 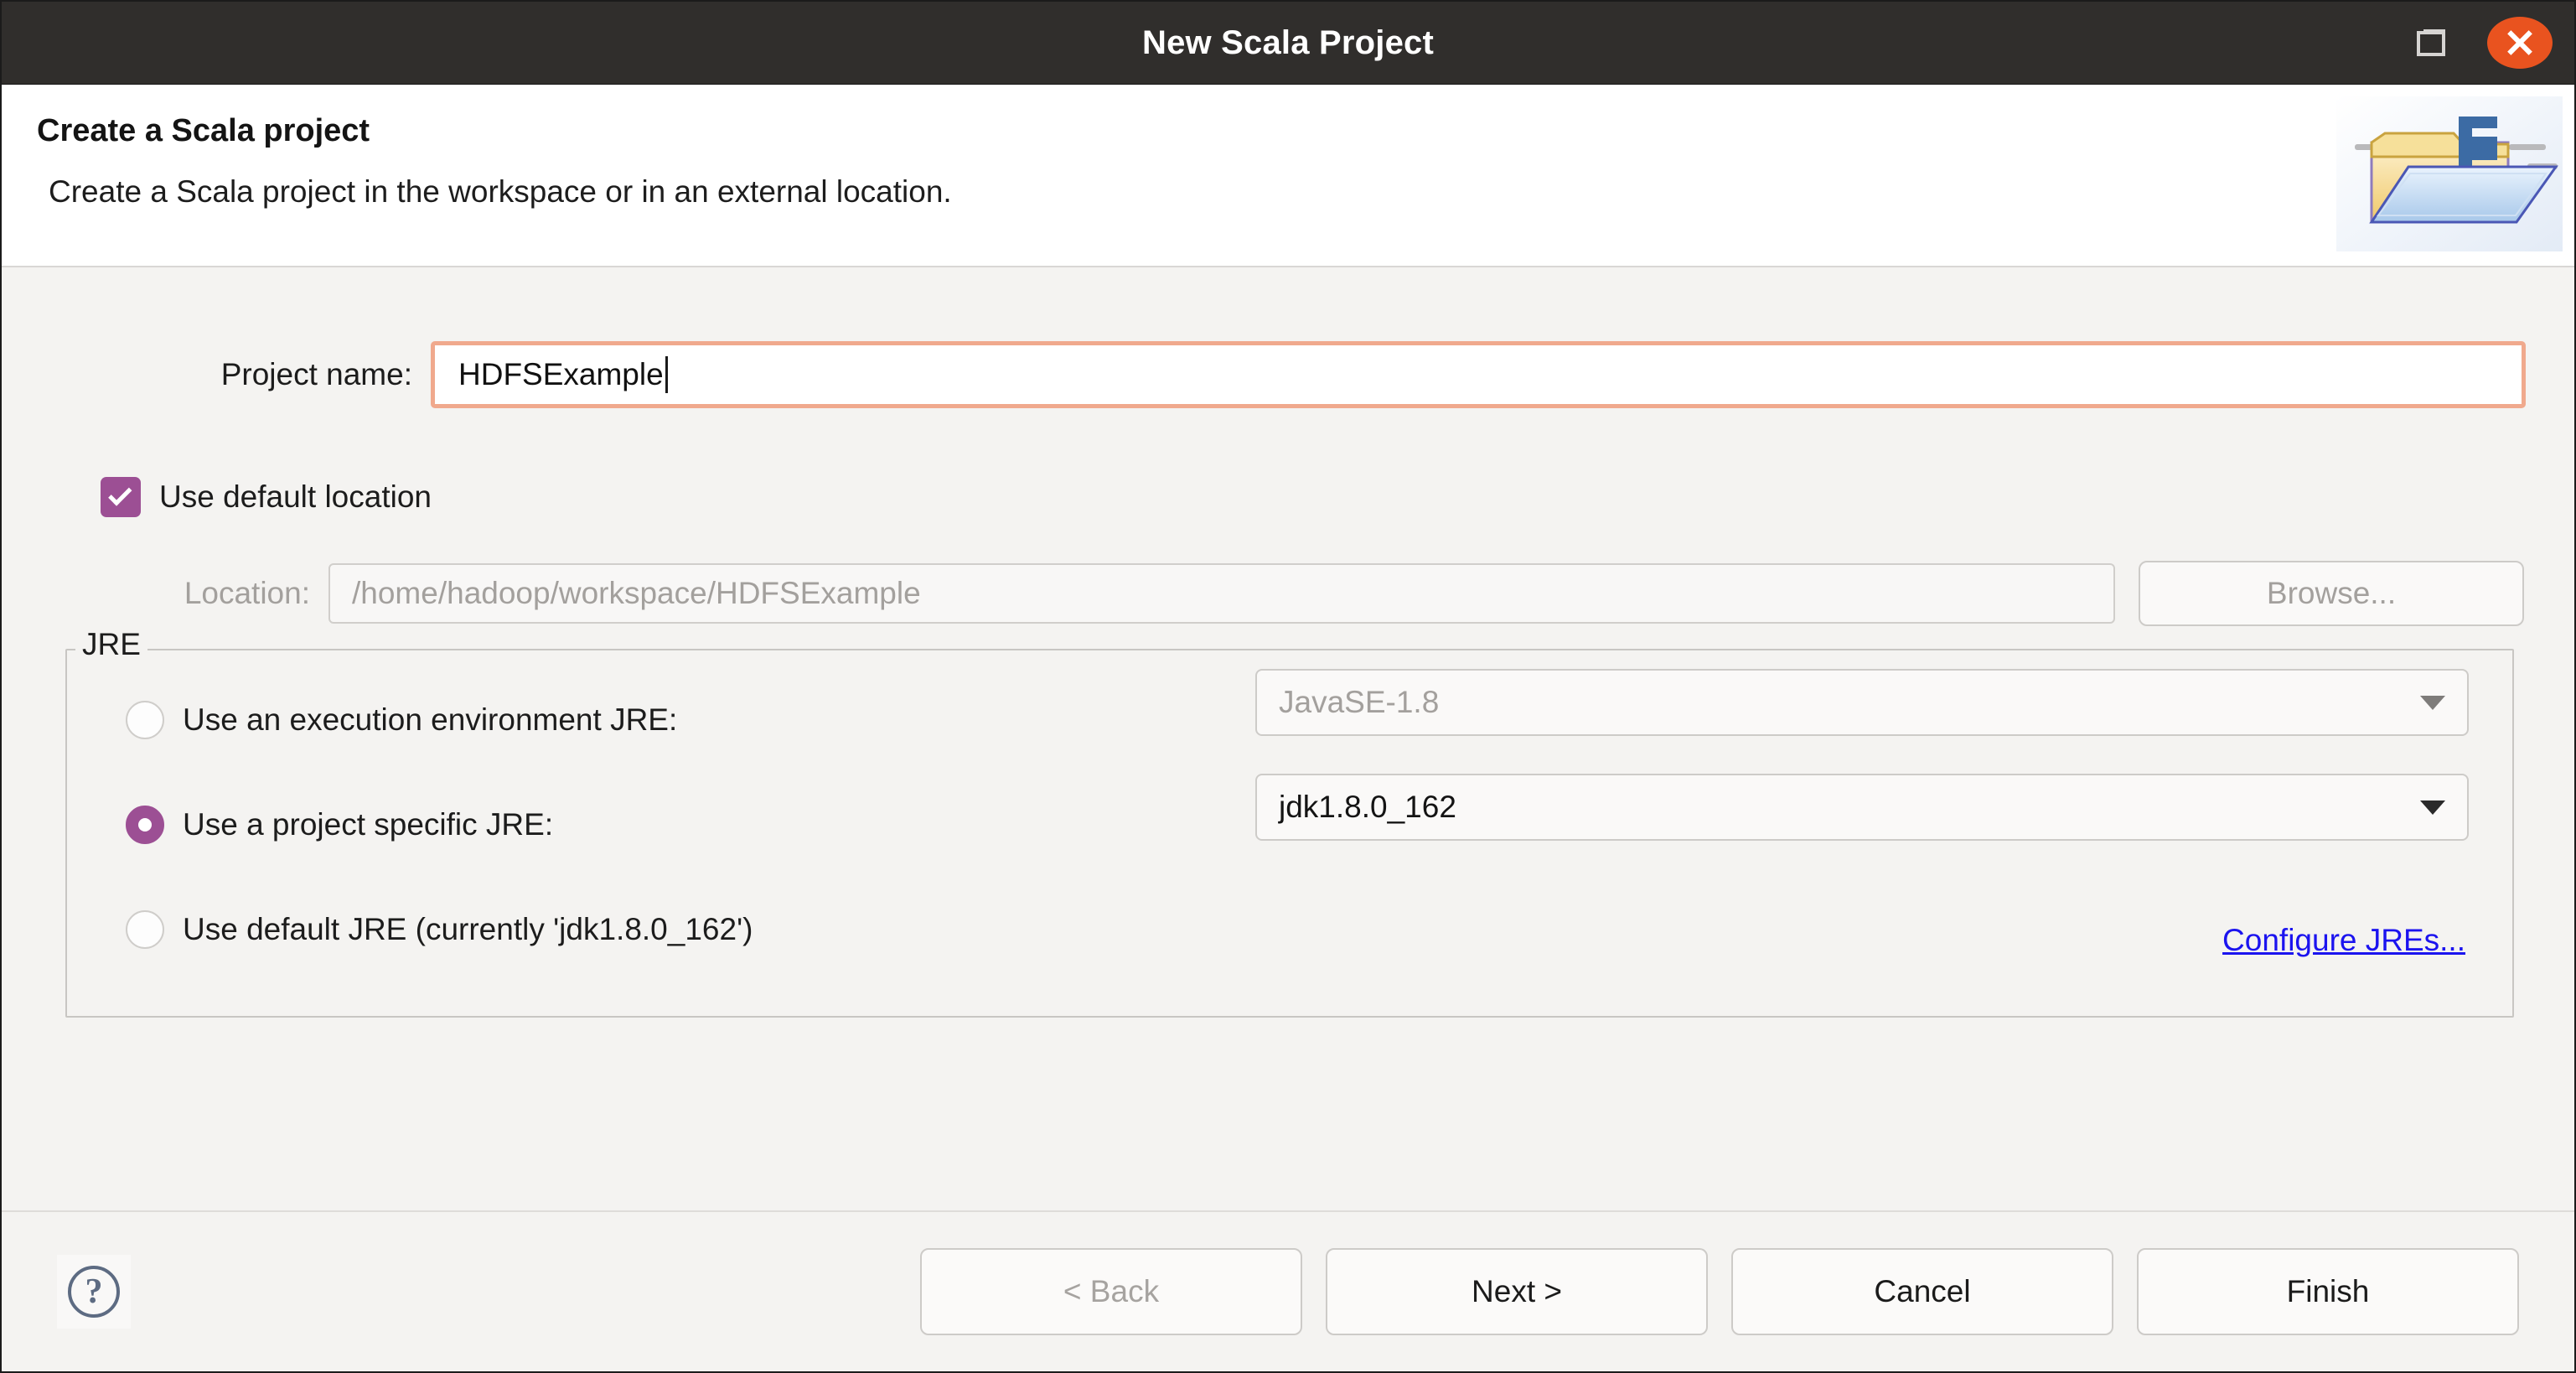 What do you see at coordinates (145, 825) in the screenshot?
I see `radio-checked-icon` at bounding box center [145, 825].